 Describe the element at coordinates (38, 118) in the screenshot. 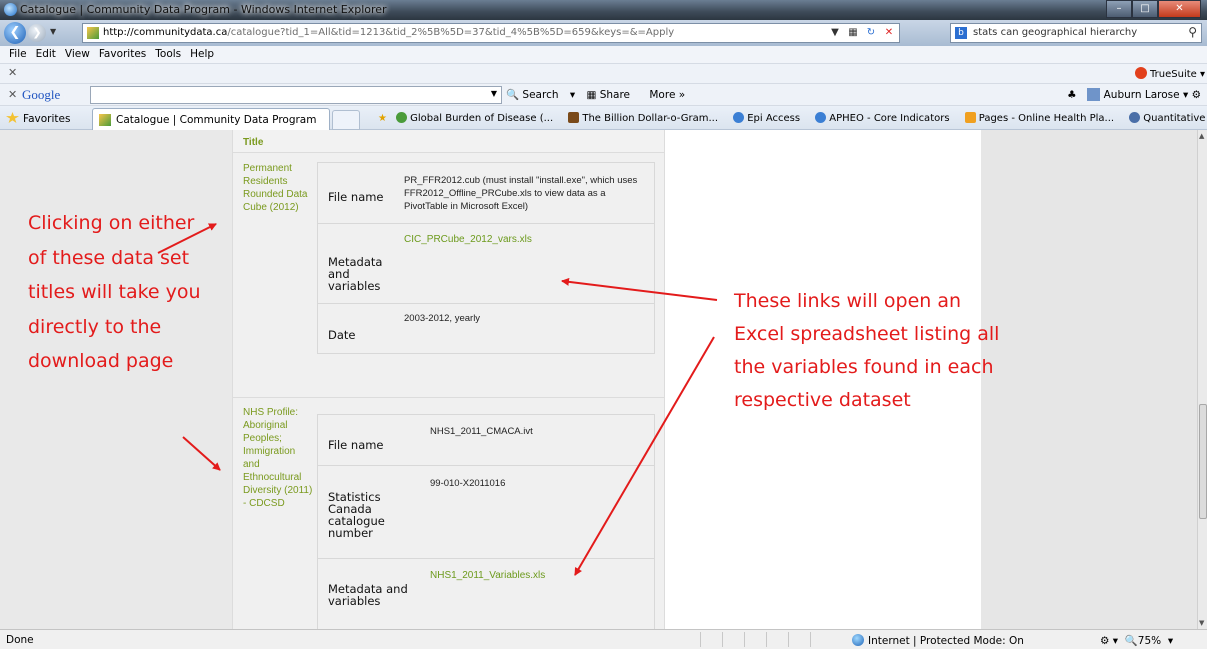

I see `favorites-button: Favorites` at that location.